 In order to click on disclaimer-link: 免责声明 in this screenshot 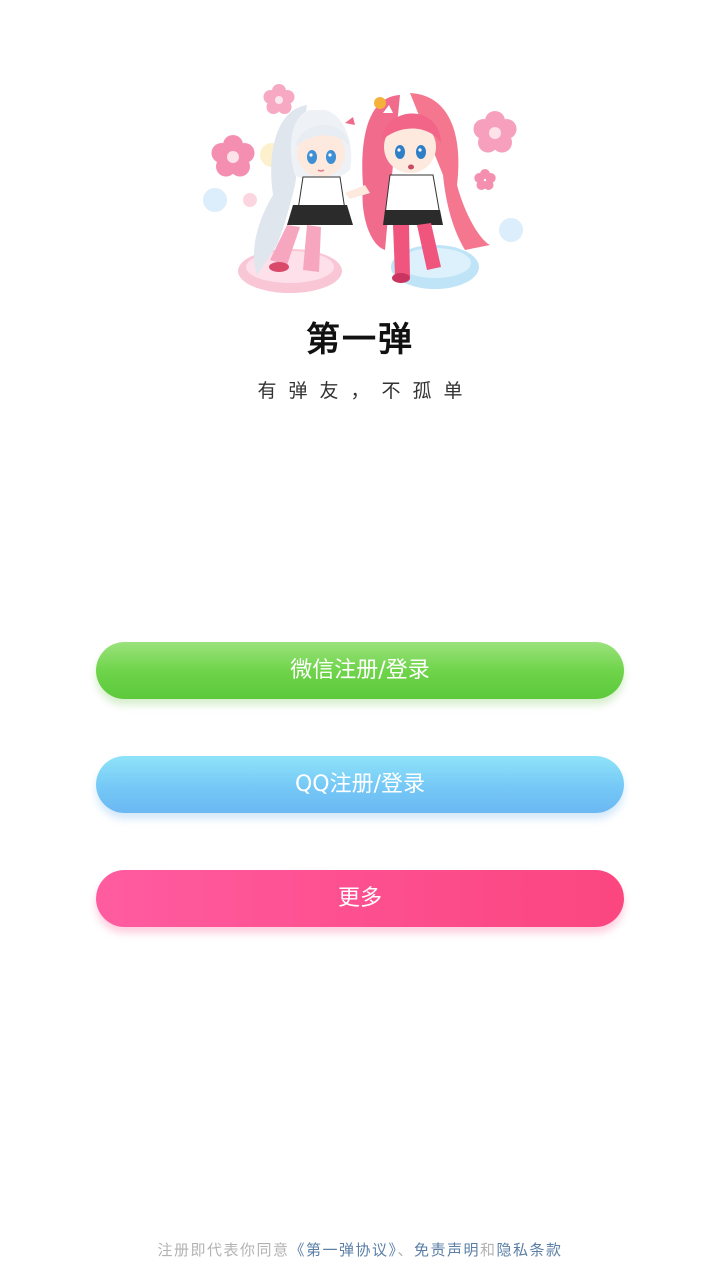, I will do `click(447, 1250)`.